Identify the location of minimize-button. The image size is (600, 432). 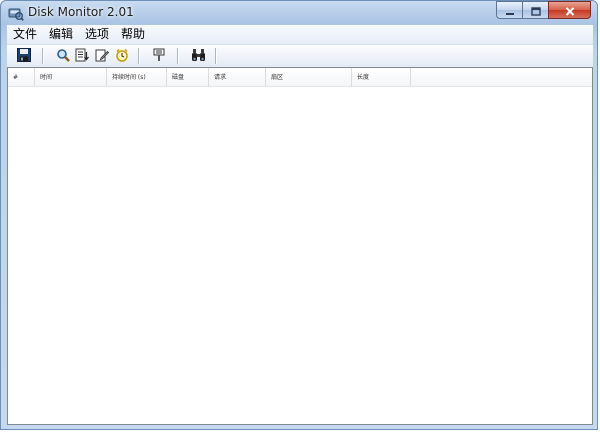
(509, 10).